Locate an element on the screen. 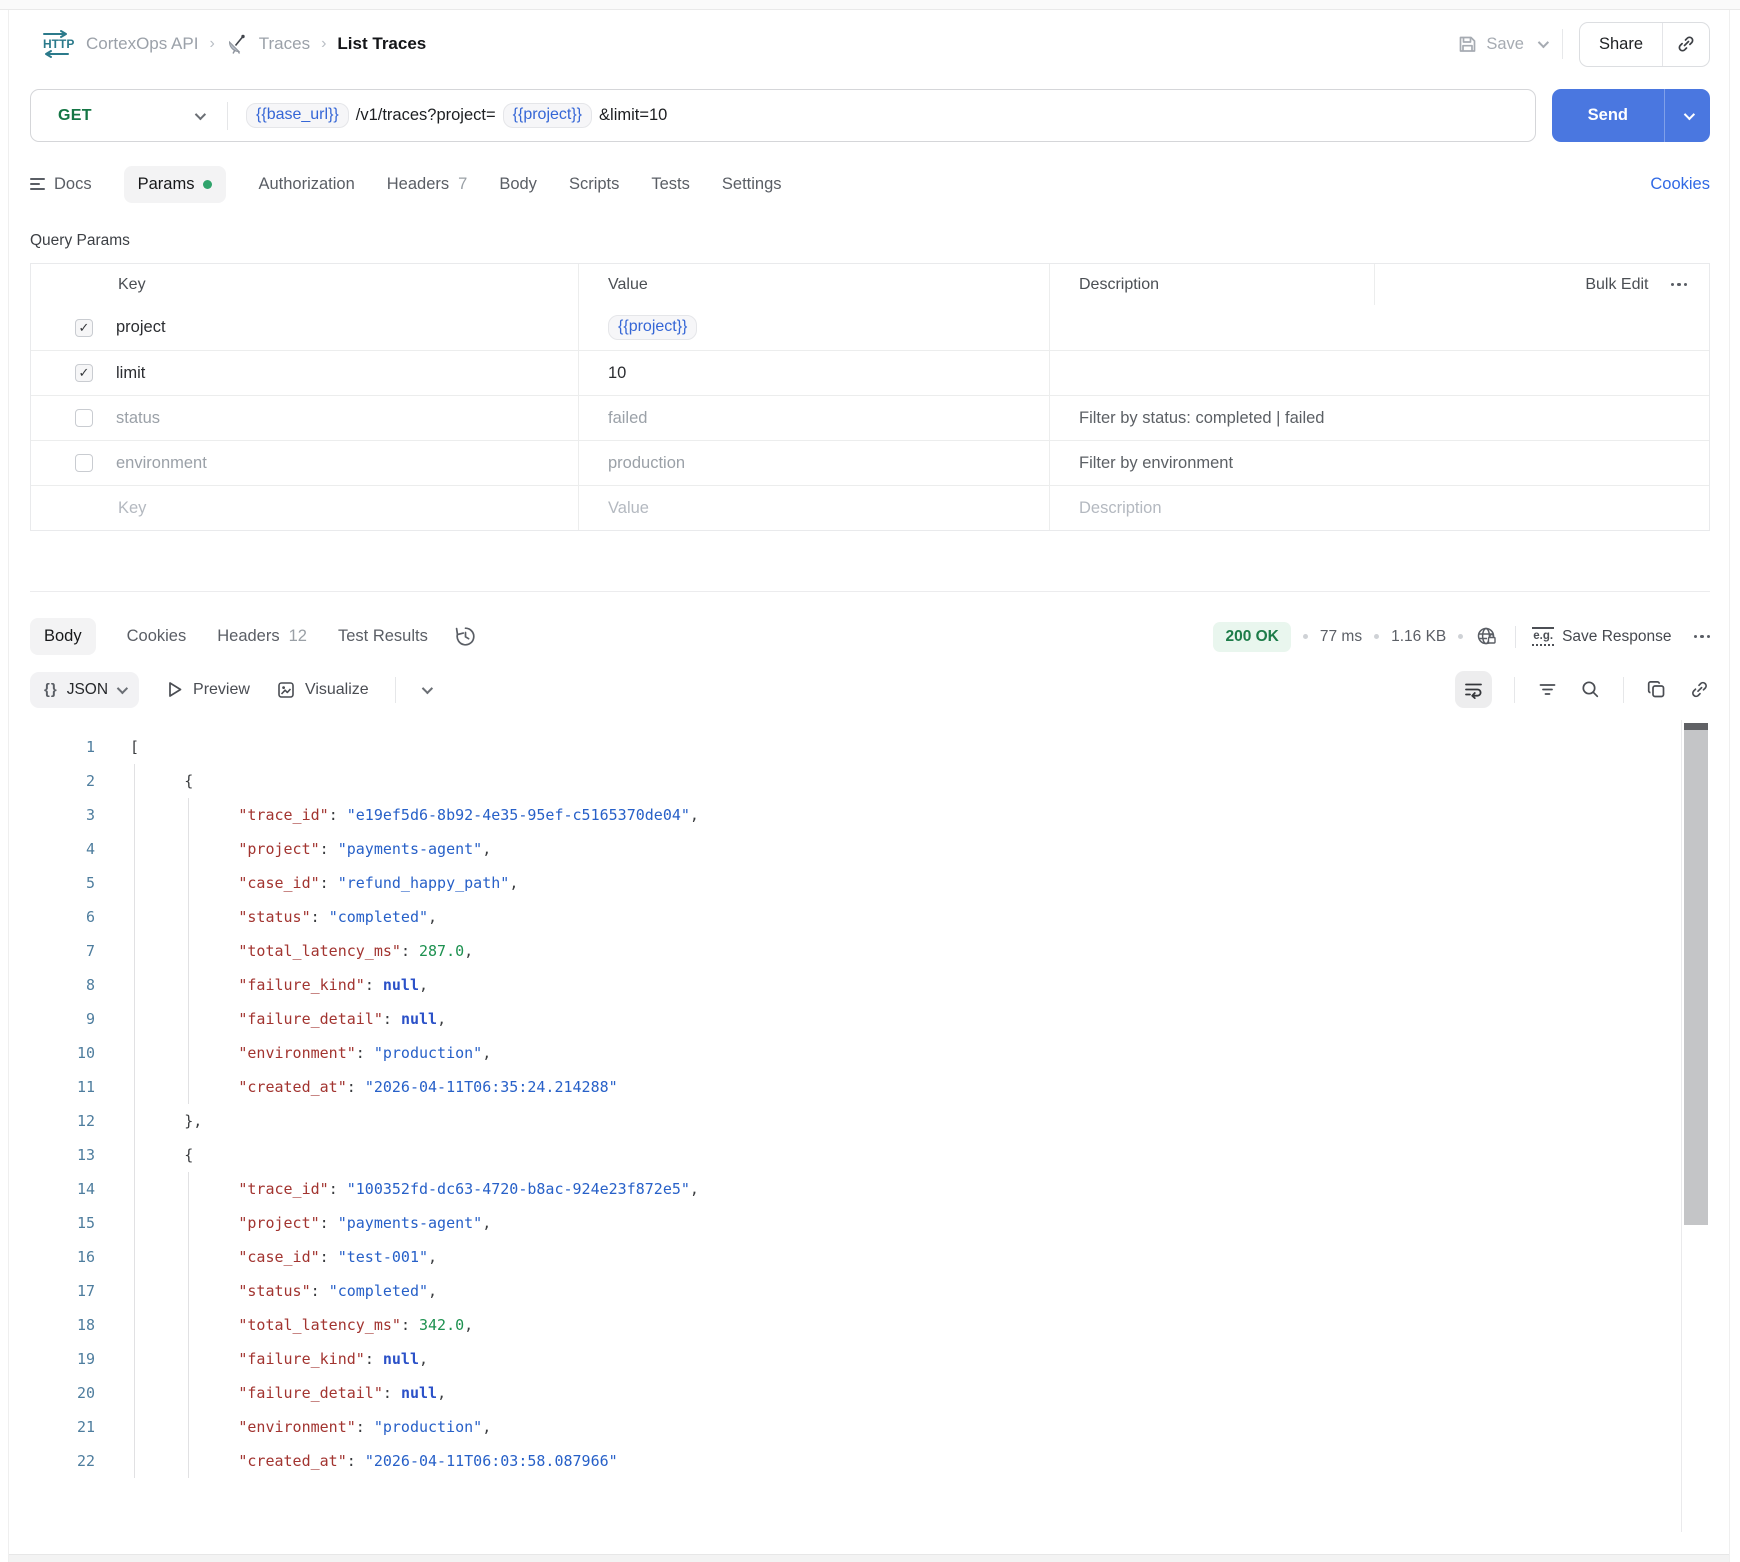 Image resolution: width=1740 pixels, height=1562 pixels. share-button: Share is located at coordinates (1644, 44).